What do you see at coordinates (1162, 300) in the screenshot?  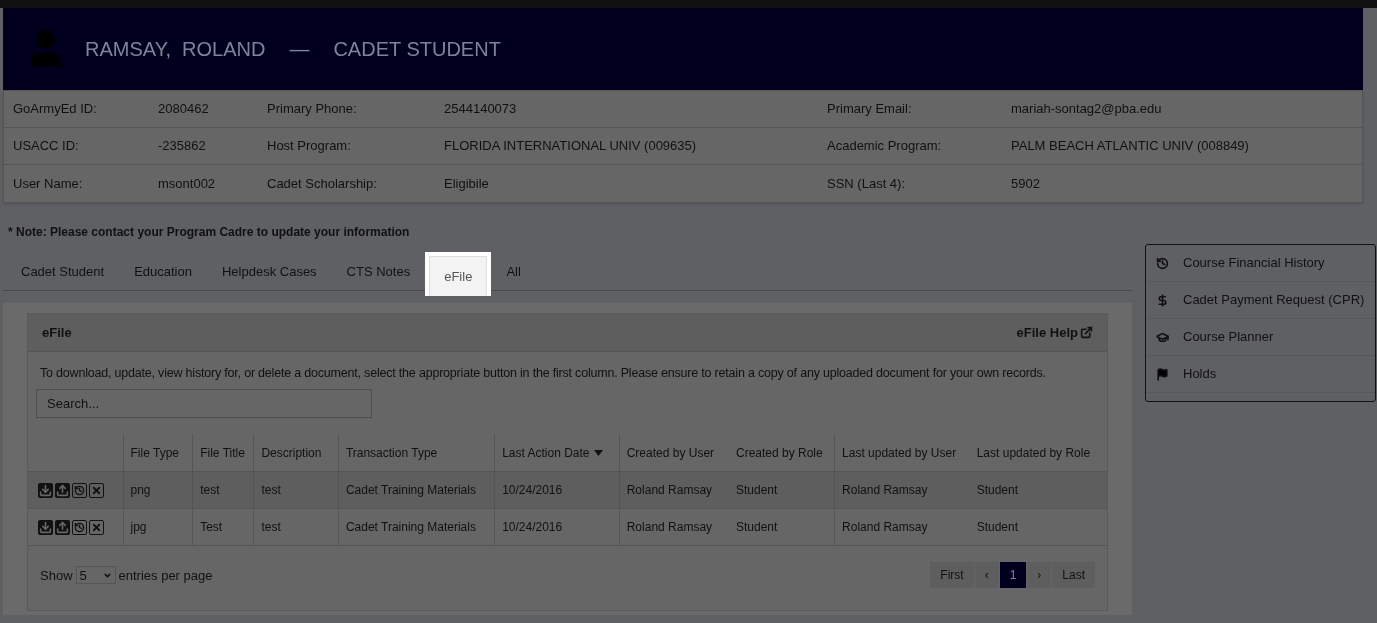 I see `dollar-icon` at bounding box center [1162, 300].